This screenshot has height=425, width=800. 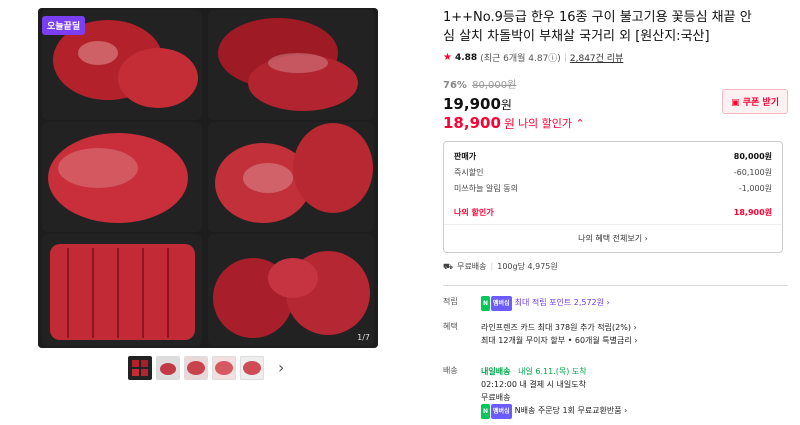 What do you see at coordinates (472, 104) in the screenshot?
I see `price-value: 19,900` at bounding box center [472, 104].